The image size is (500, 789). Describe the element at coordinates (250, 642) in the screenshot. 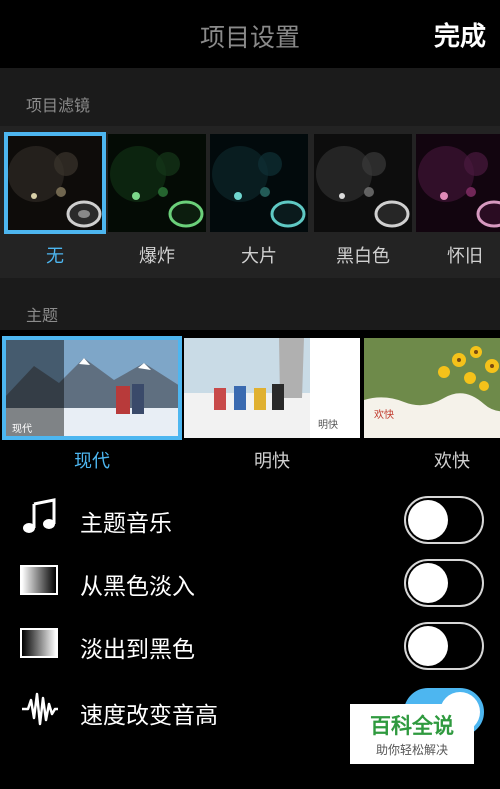

I see `setting-row-fade-out: 淡出到黑色` at that location.